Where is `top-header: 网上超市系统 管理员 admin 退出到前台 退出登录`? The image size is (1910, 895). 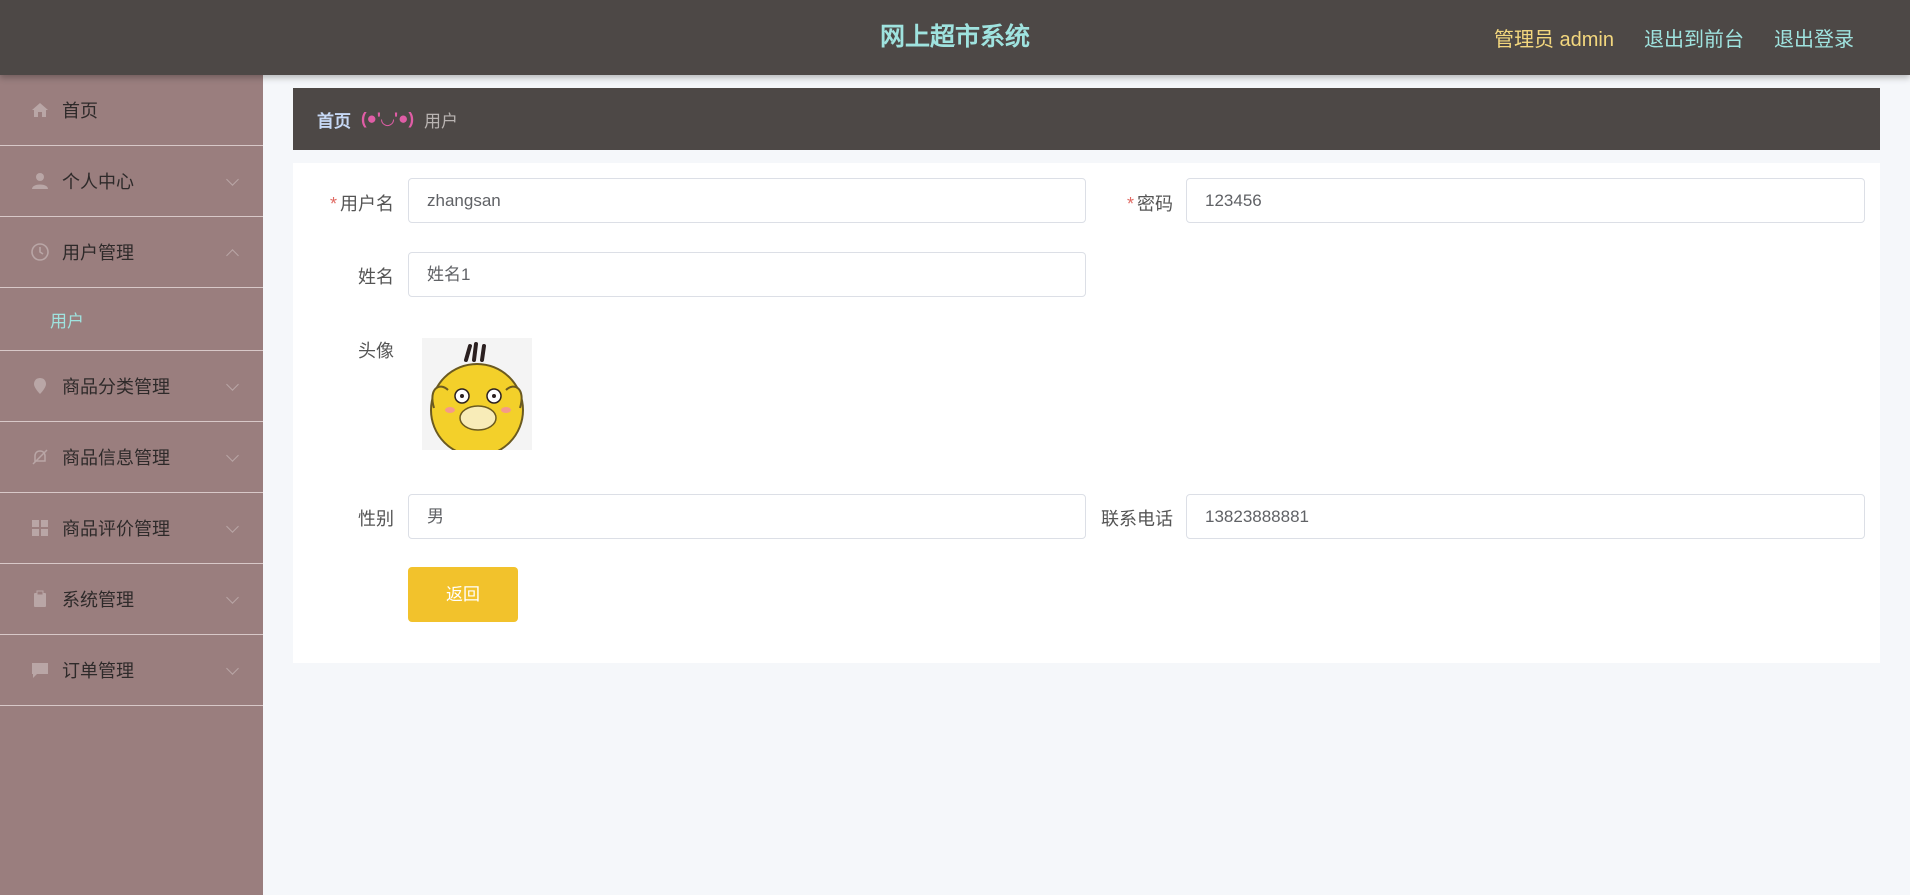
top-header: 网上超市系统 管理员 admin 退出到前台 退出登录 is located at coordinates (955, 37).